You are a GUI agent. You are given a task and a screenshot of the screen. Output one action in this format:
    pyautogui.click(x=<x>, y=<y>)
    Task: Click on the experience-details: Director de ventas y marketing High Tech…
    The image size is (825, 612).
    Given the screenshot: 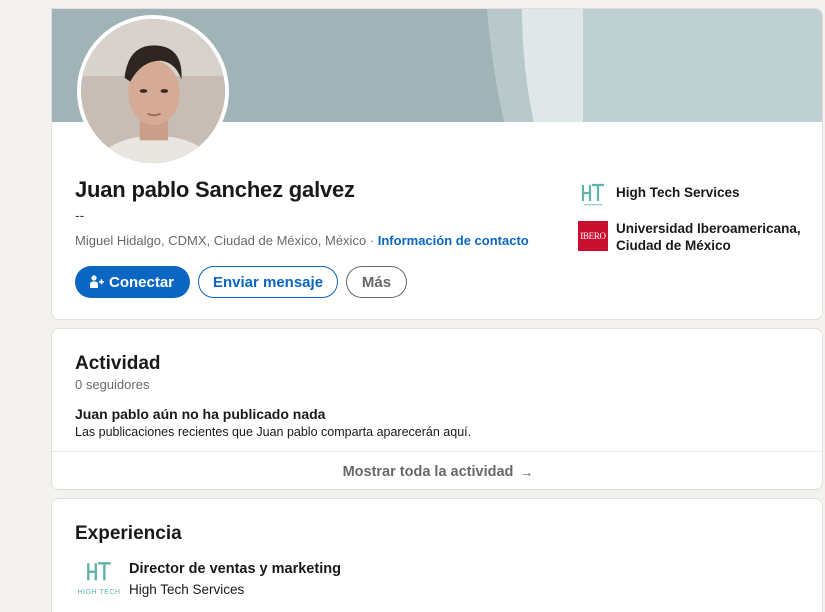 What is the action you would take?
    pyautogui.click(x=235, y=583)
    